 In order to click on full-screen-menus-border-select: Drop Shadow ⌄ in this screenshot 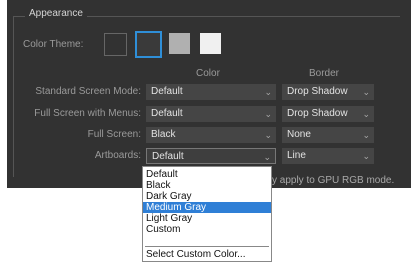, I will do `click(328, 114)`.